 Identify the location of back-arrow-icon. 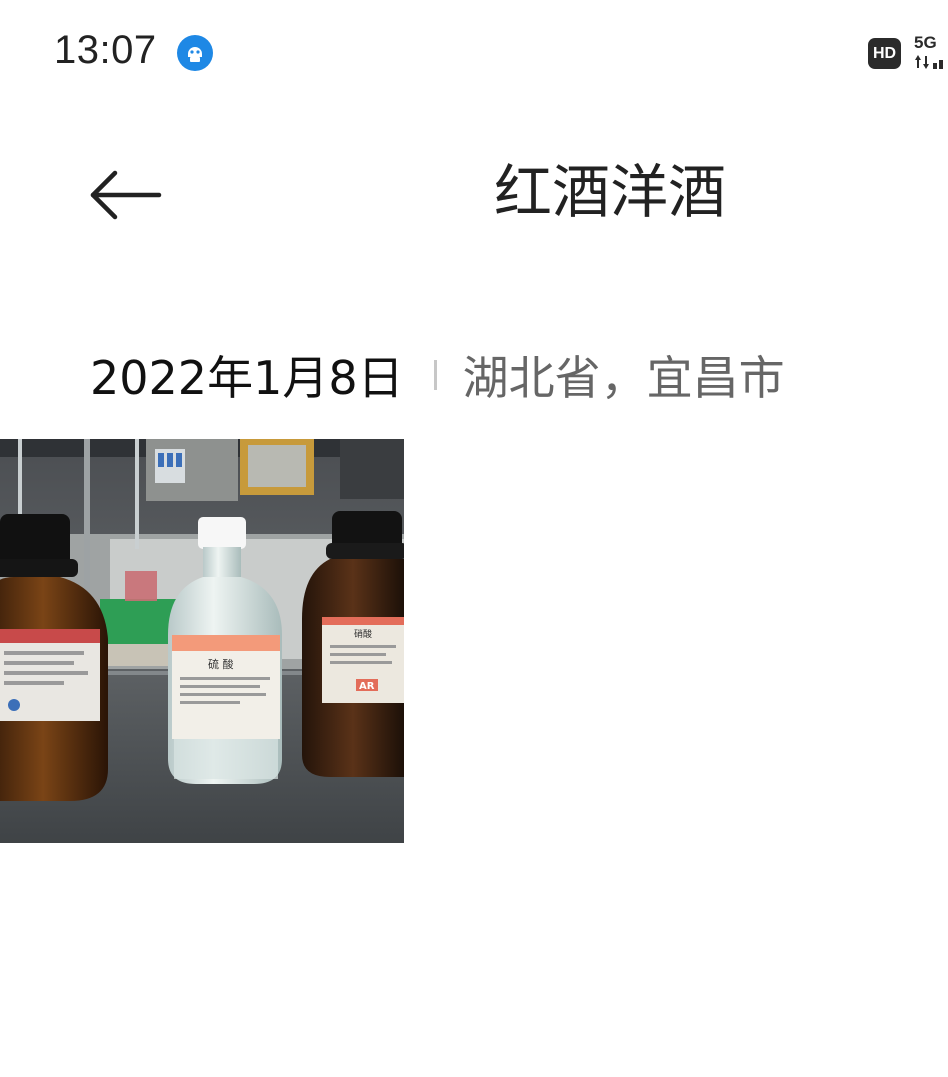
(126, 195).